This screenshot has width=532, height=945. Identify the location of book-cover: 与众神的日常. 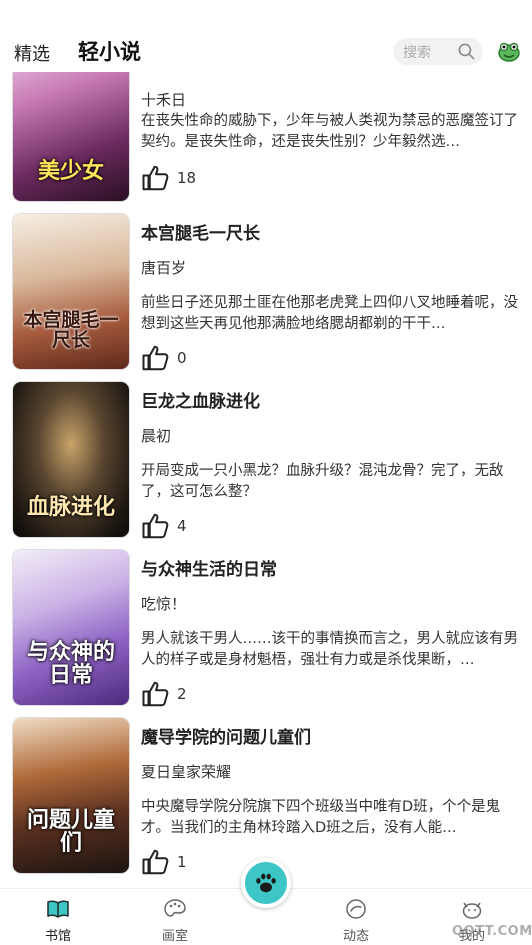
(71, 627).